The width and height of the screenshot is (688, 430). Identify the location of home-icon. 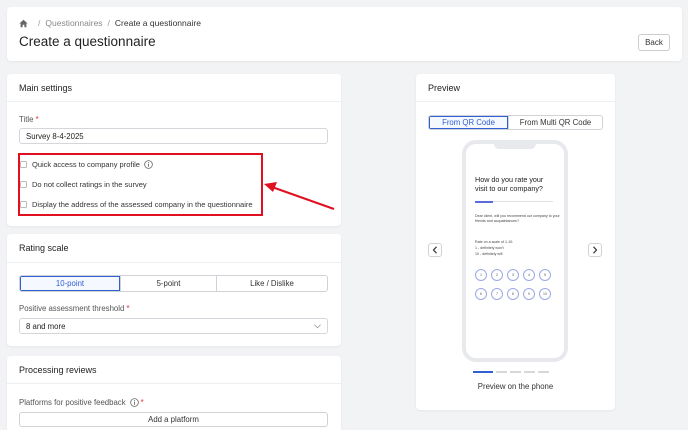
(23, 23).